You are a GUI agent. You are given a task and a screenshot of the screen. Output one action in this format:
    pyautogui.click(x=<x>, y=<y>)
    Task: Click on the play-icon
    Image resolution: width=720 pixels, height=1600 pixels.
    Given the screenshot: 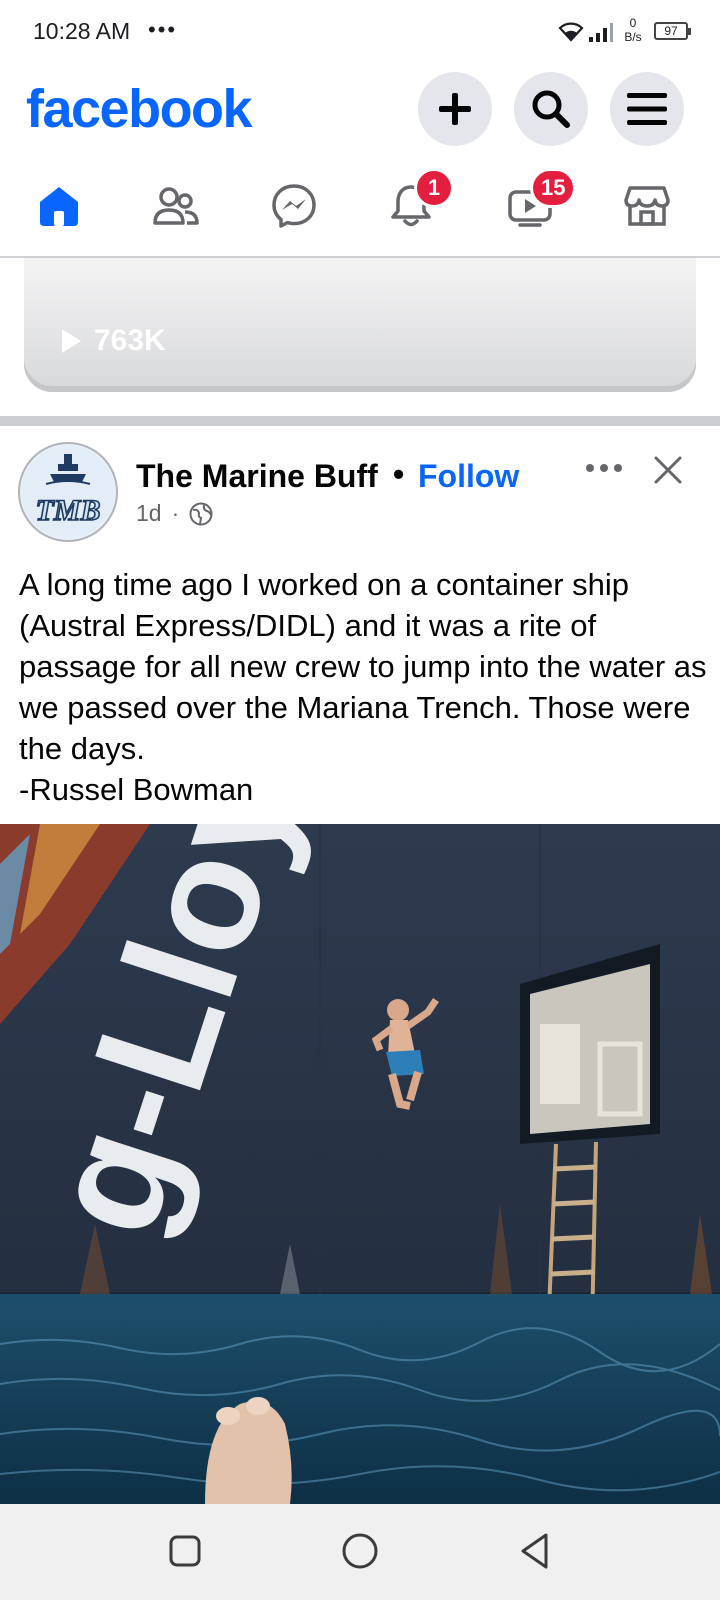 What is the action you would take?
    pyautogui.click(x=71, y=341)
    